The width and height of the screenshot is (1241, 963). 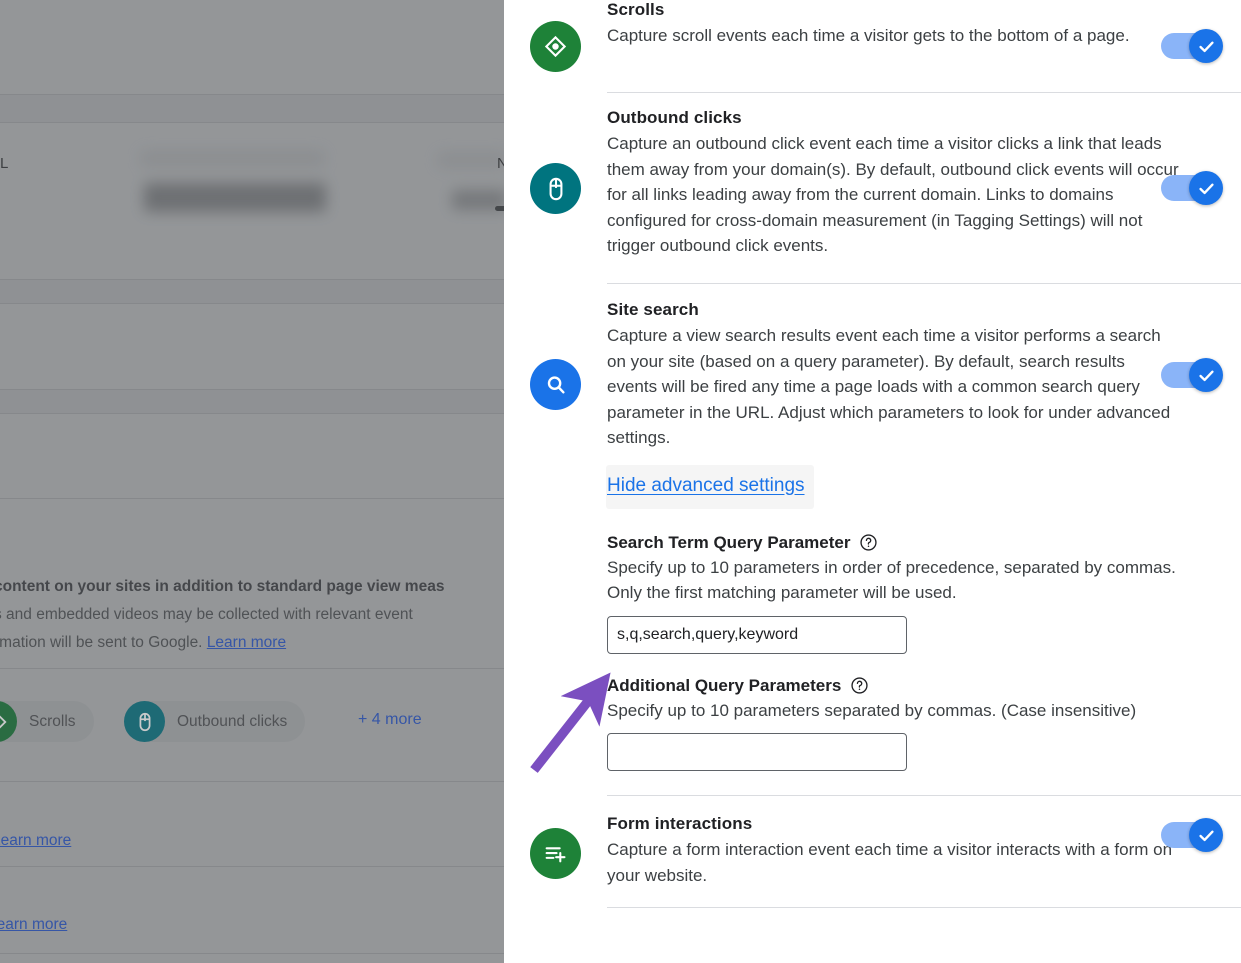 I want to click on scrolls-toggle, so click(x=1192, y=46).